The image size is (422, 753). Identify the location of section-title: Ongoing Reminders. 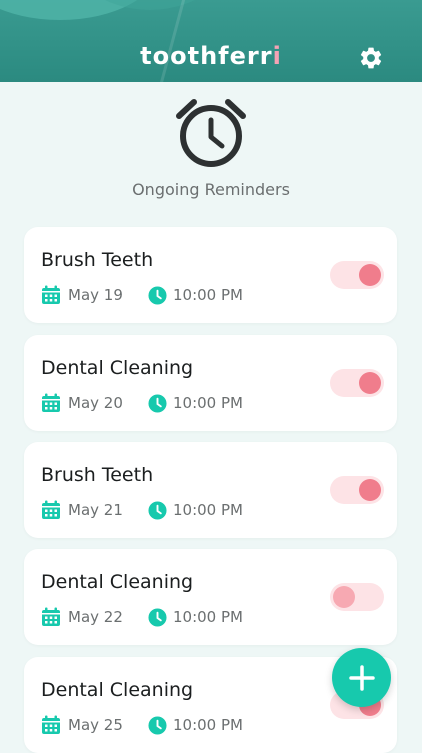
(211, 189).